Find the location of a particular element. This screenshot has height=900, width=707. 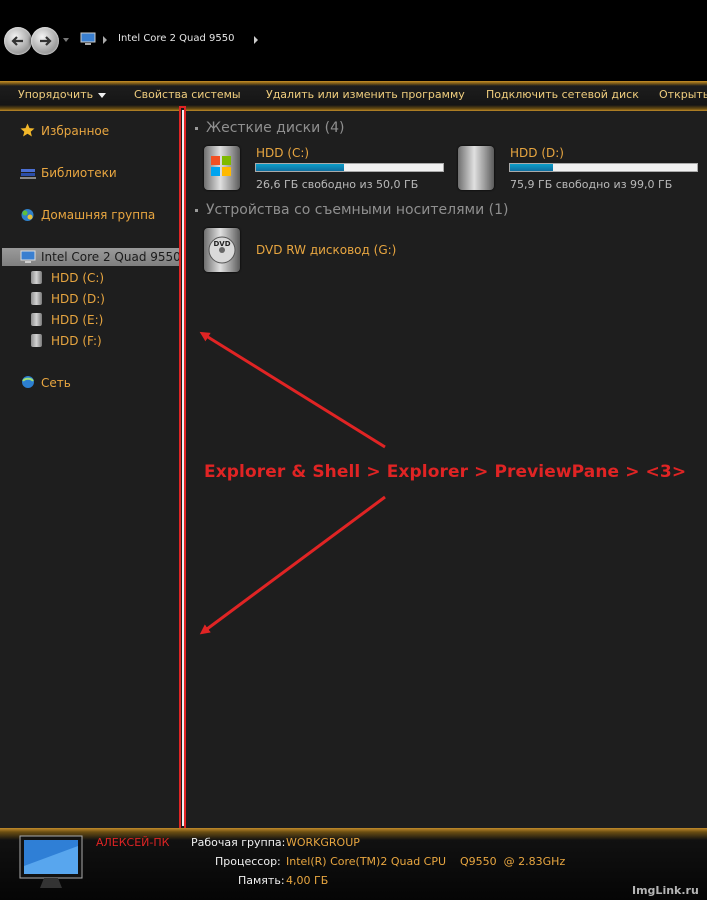

homegroup-icon is located at coordinates (27, 215).